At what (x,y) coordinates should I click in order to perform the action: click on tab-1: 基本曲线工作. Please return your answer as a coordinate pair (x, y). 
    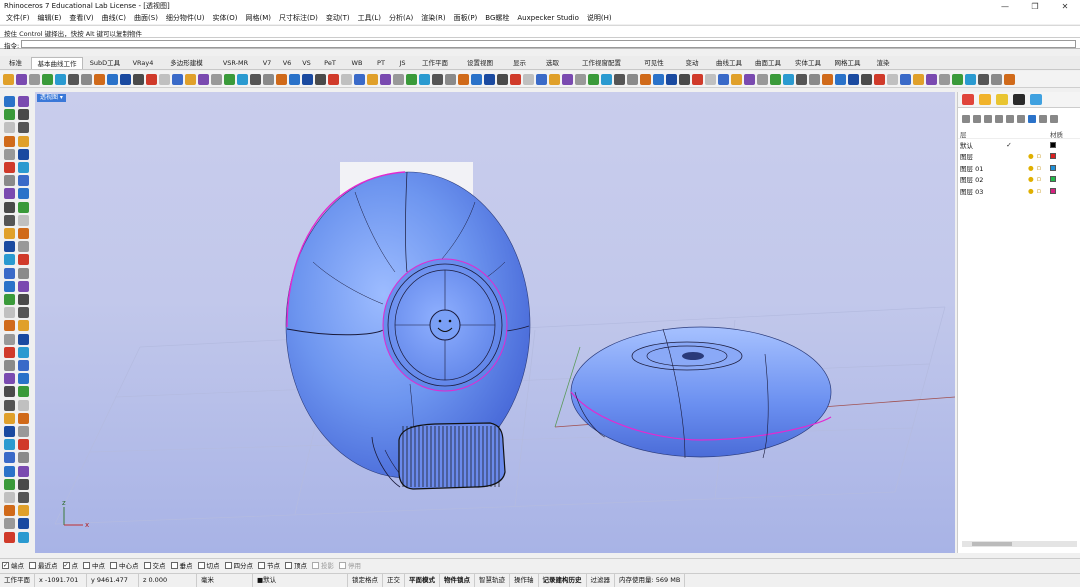
    Looking at the image, I should click on (57, 63).